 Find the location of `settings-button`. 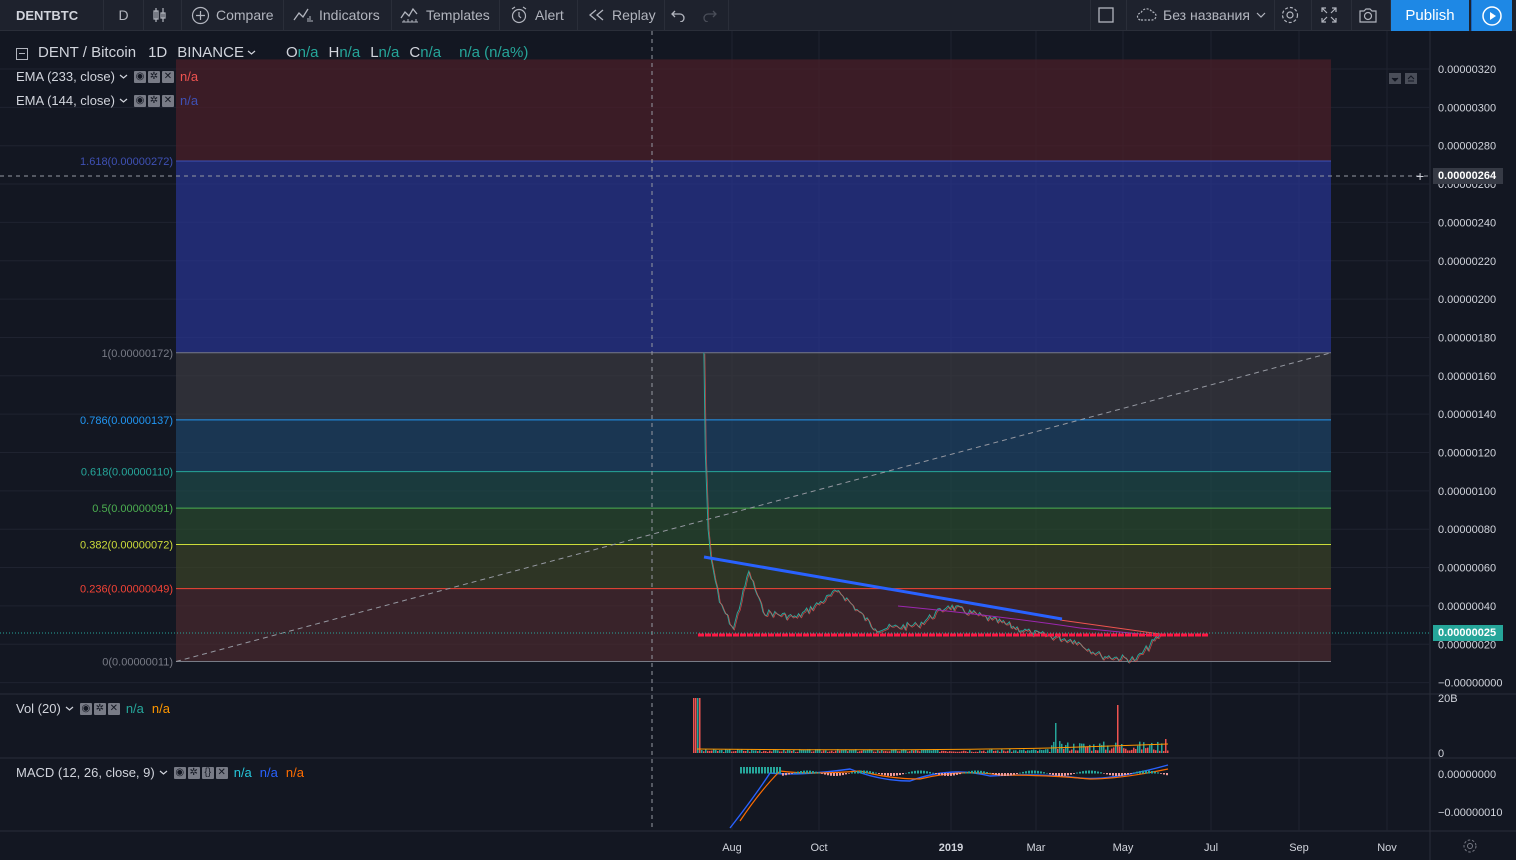

settings-button is located at coordinates (1293, 15).